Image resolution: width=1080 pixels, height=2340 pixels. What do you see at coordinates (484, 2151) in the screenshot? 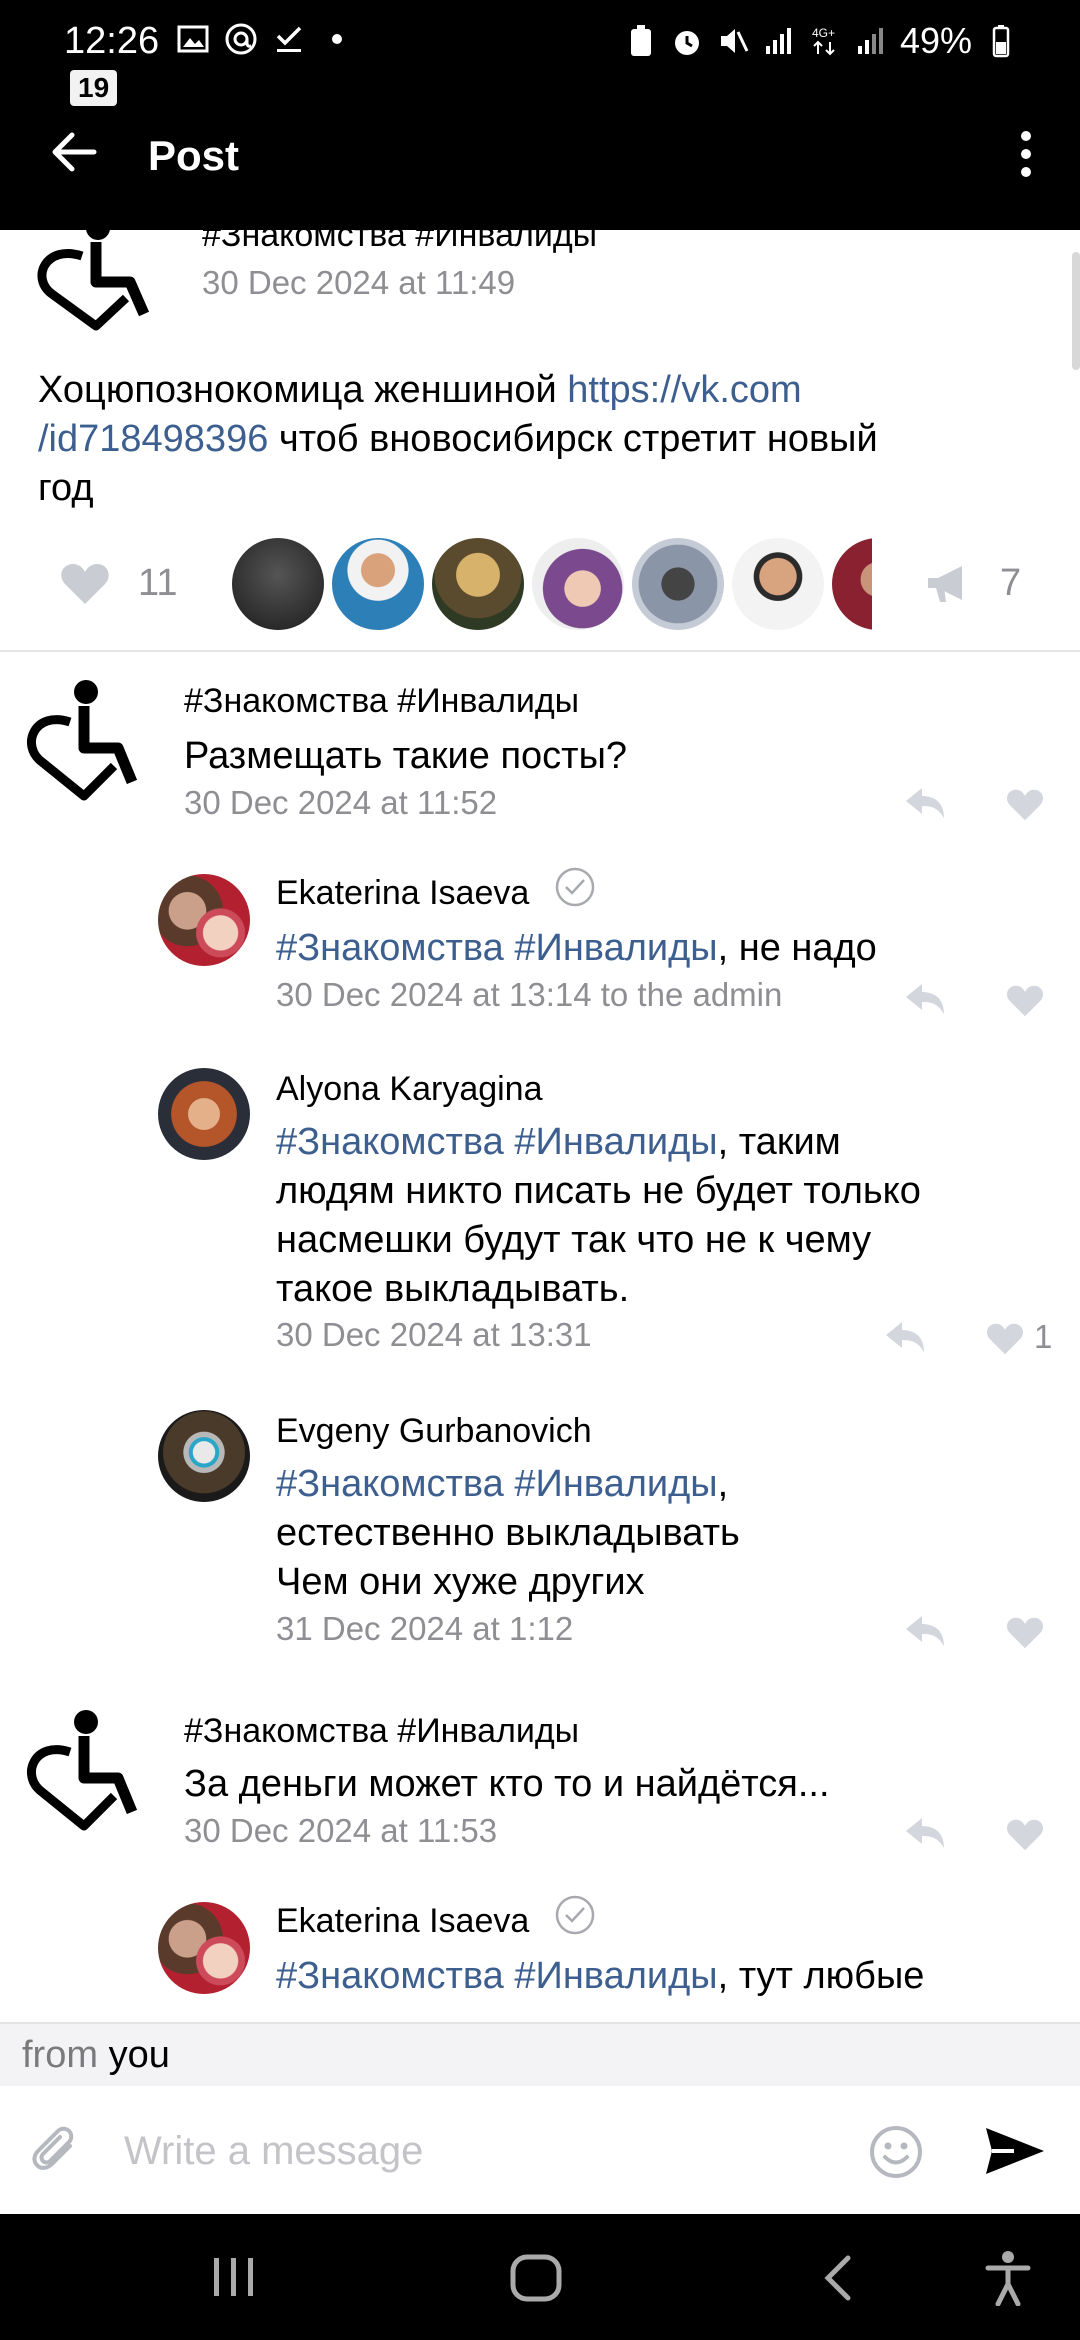
I see `message-input` at bounding box center [484, 2151].